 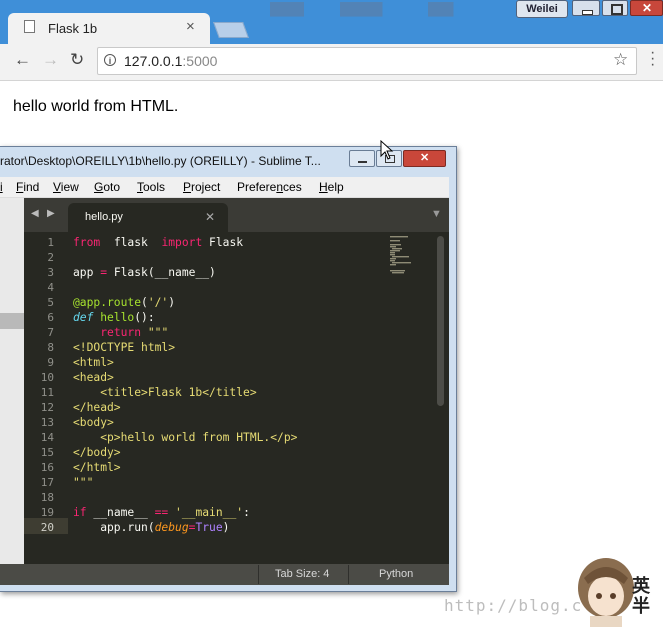 What do you see at coordinates (50, 362) in the screenshot?
I see `line-number: 9` at bounding box center [50, 362].